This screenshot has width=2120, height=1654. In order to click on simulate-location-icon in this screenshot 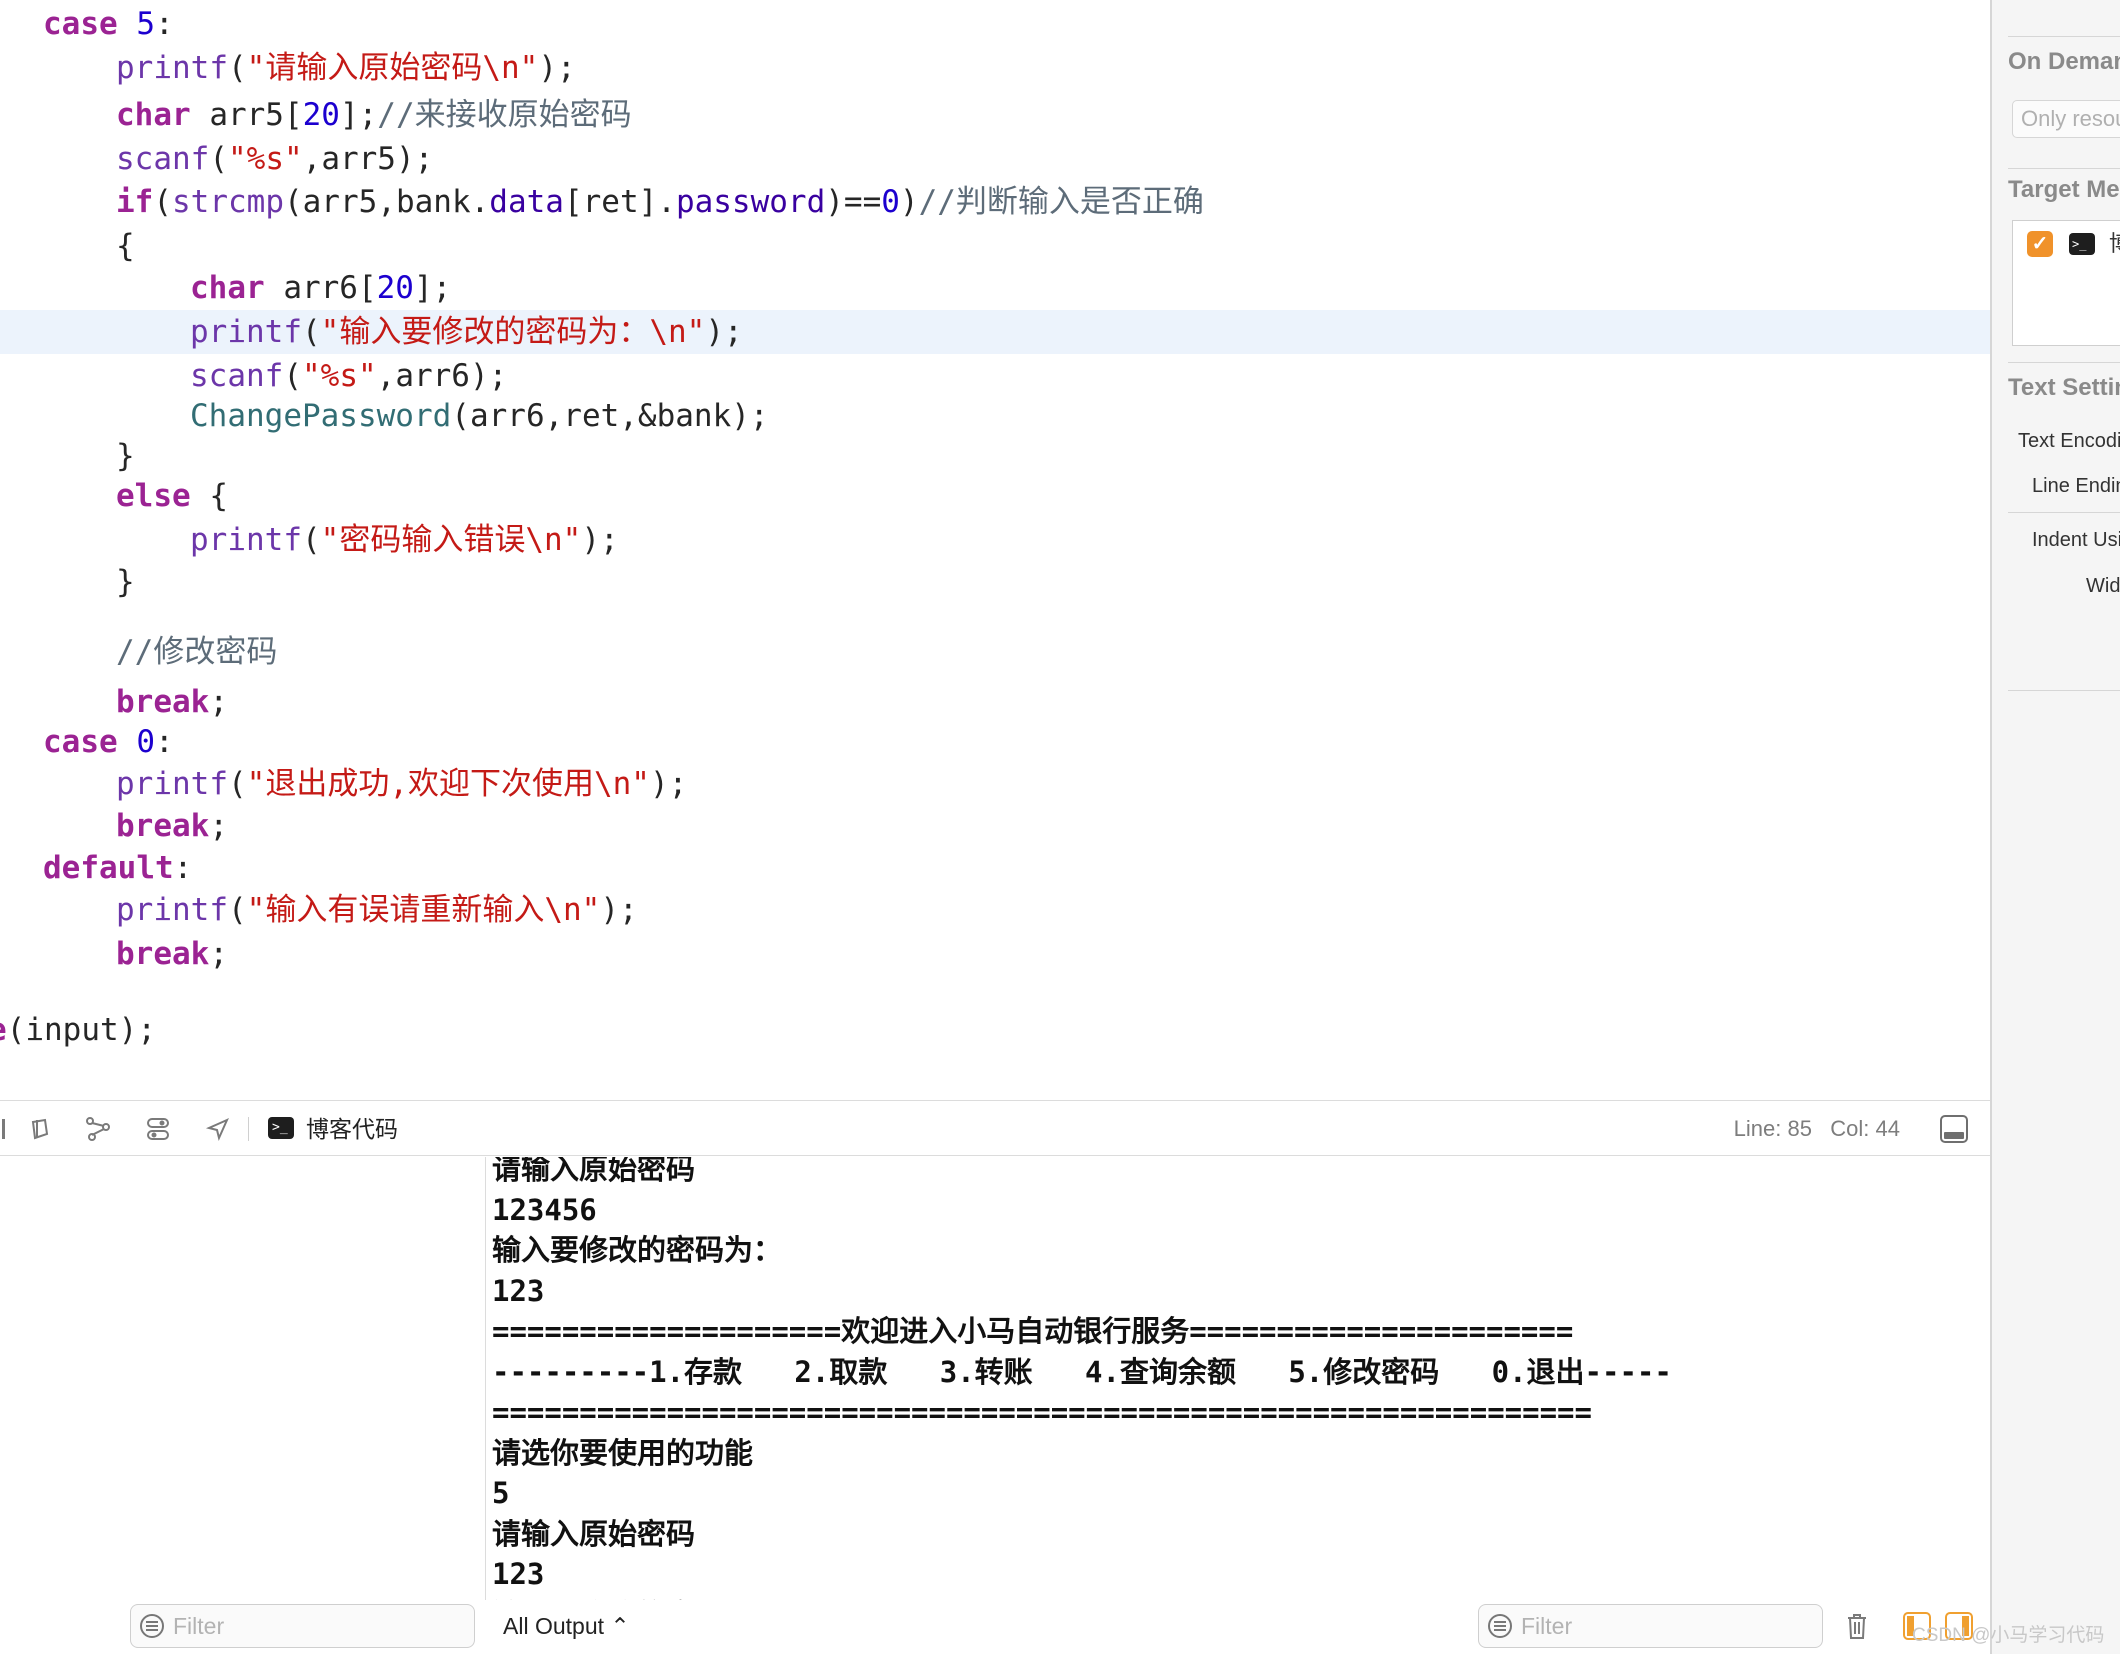, I will do `click(218, 1129)`.